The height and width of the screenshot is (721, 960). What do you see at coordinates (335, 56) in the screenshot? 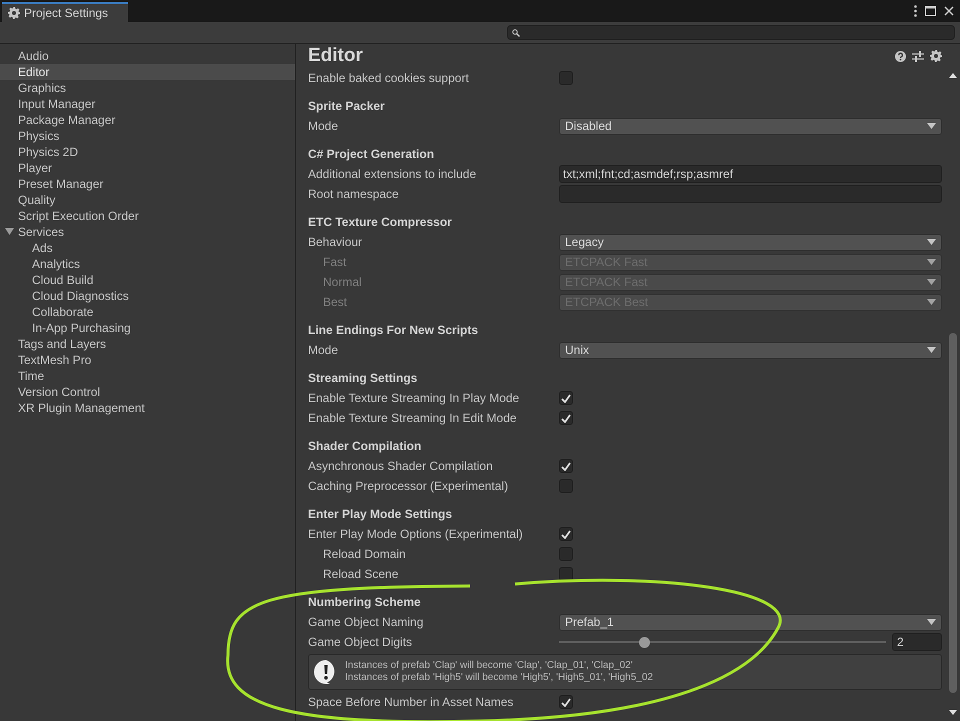
I see `panel-title: Editor` at bounding box center [335, 56].